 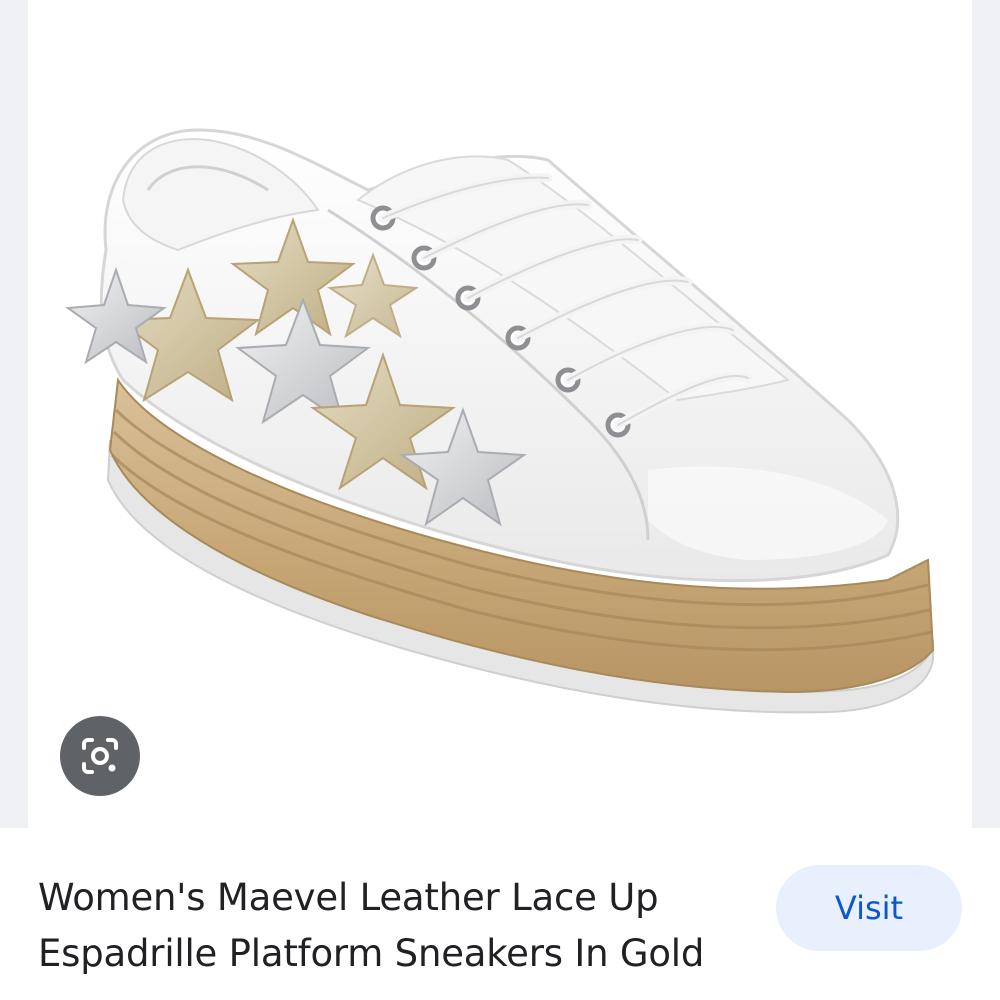 I want to click on product-title-line-1: Women's Maevel Leather Lace Up, so click(x=348, y=897).